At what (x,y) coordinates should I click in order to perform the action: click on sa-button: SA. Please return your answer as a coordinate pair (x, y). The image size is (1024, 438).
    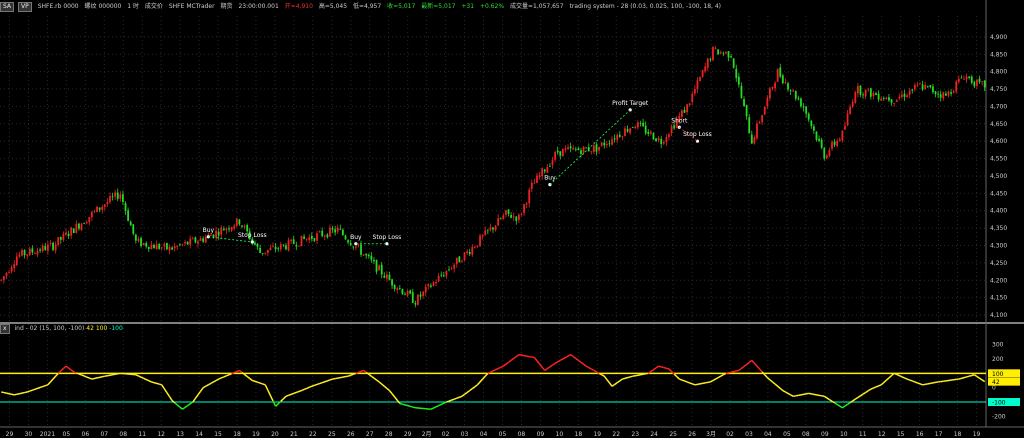
    Looking at the image, I should click on (7, 7).